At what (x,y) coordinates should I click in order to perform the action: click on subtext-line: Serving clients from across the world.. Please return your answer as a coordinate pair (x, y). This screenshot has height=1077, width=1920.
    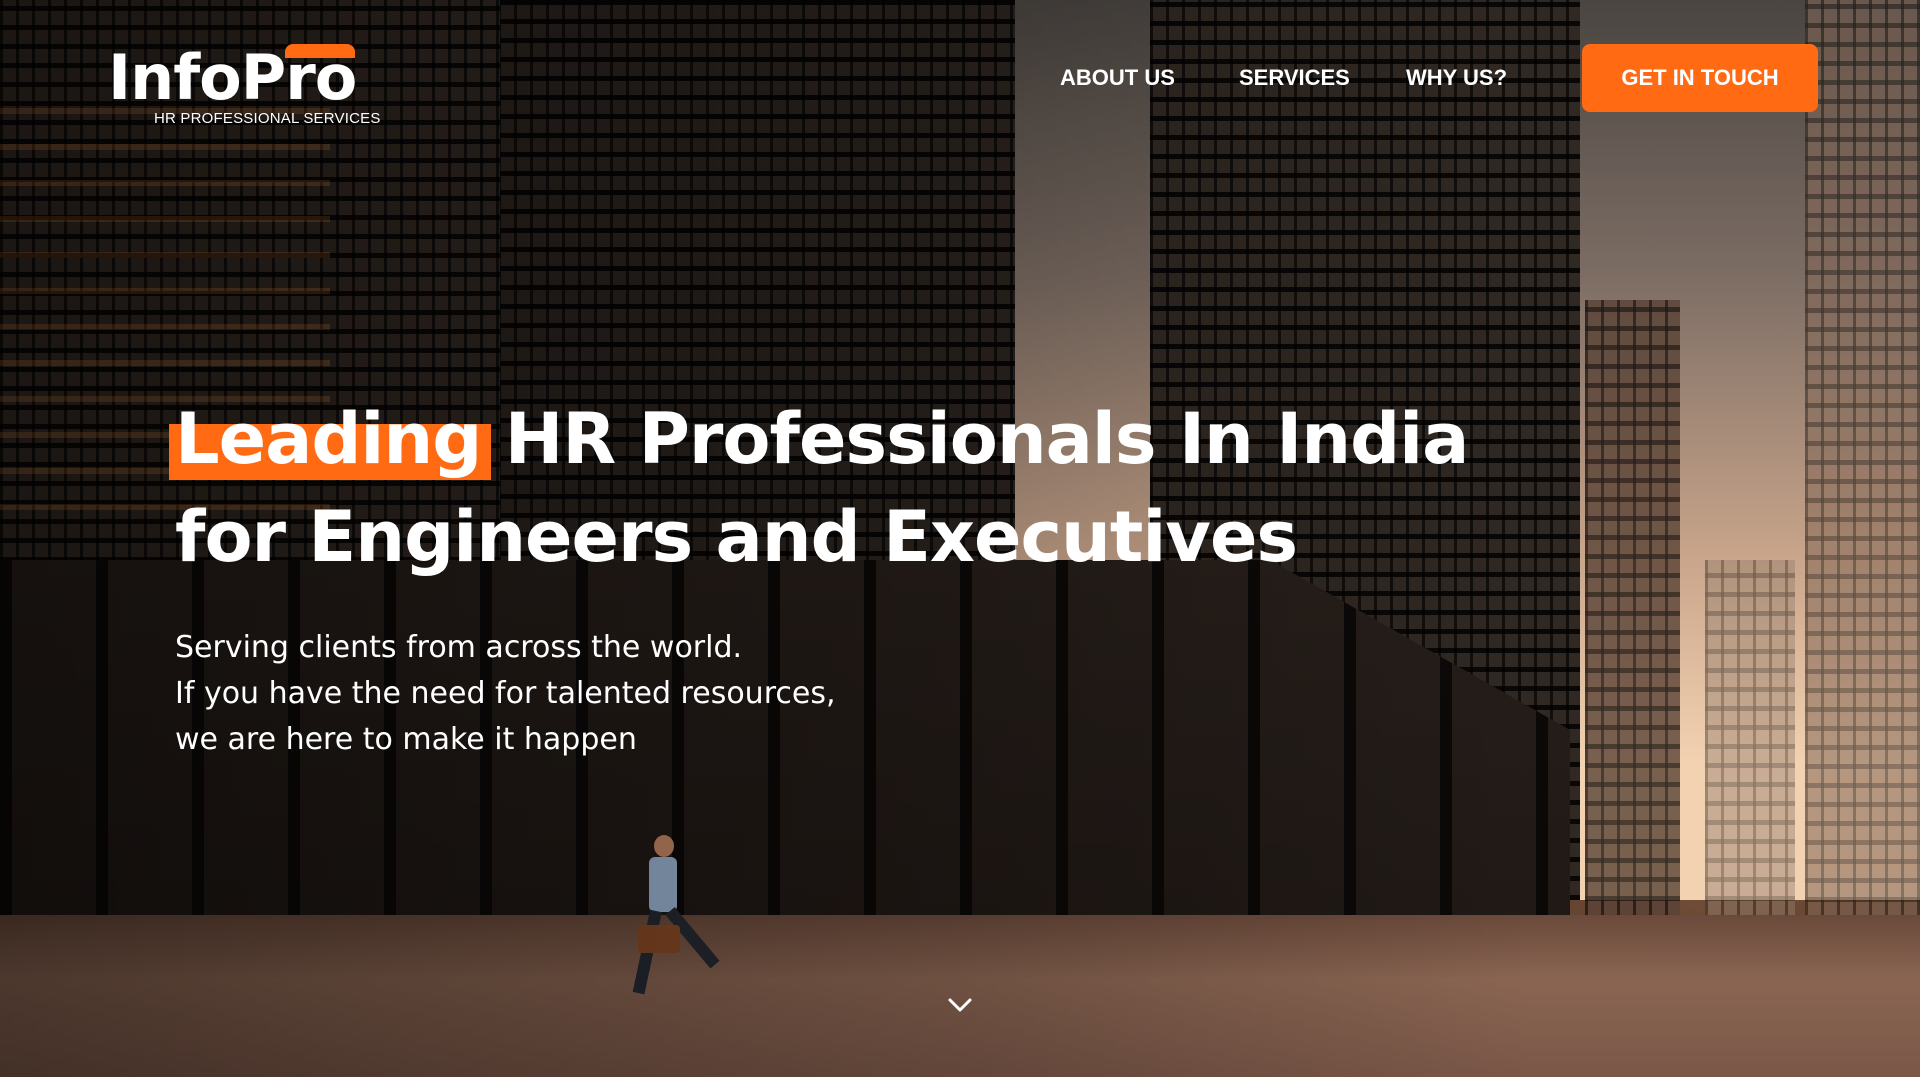
    Looking at the image, I should click on (459, 647).